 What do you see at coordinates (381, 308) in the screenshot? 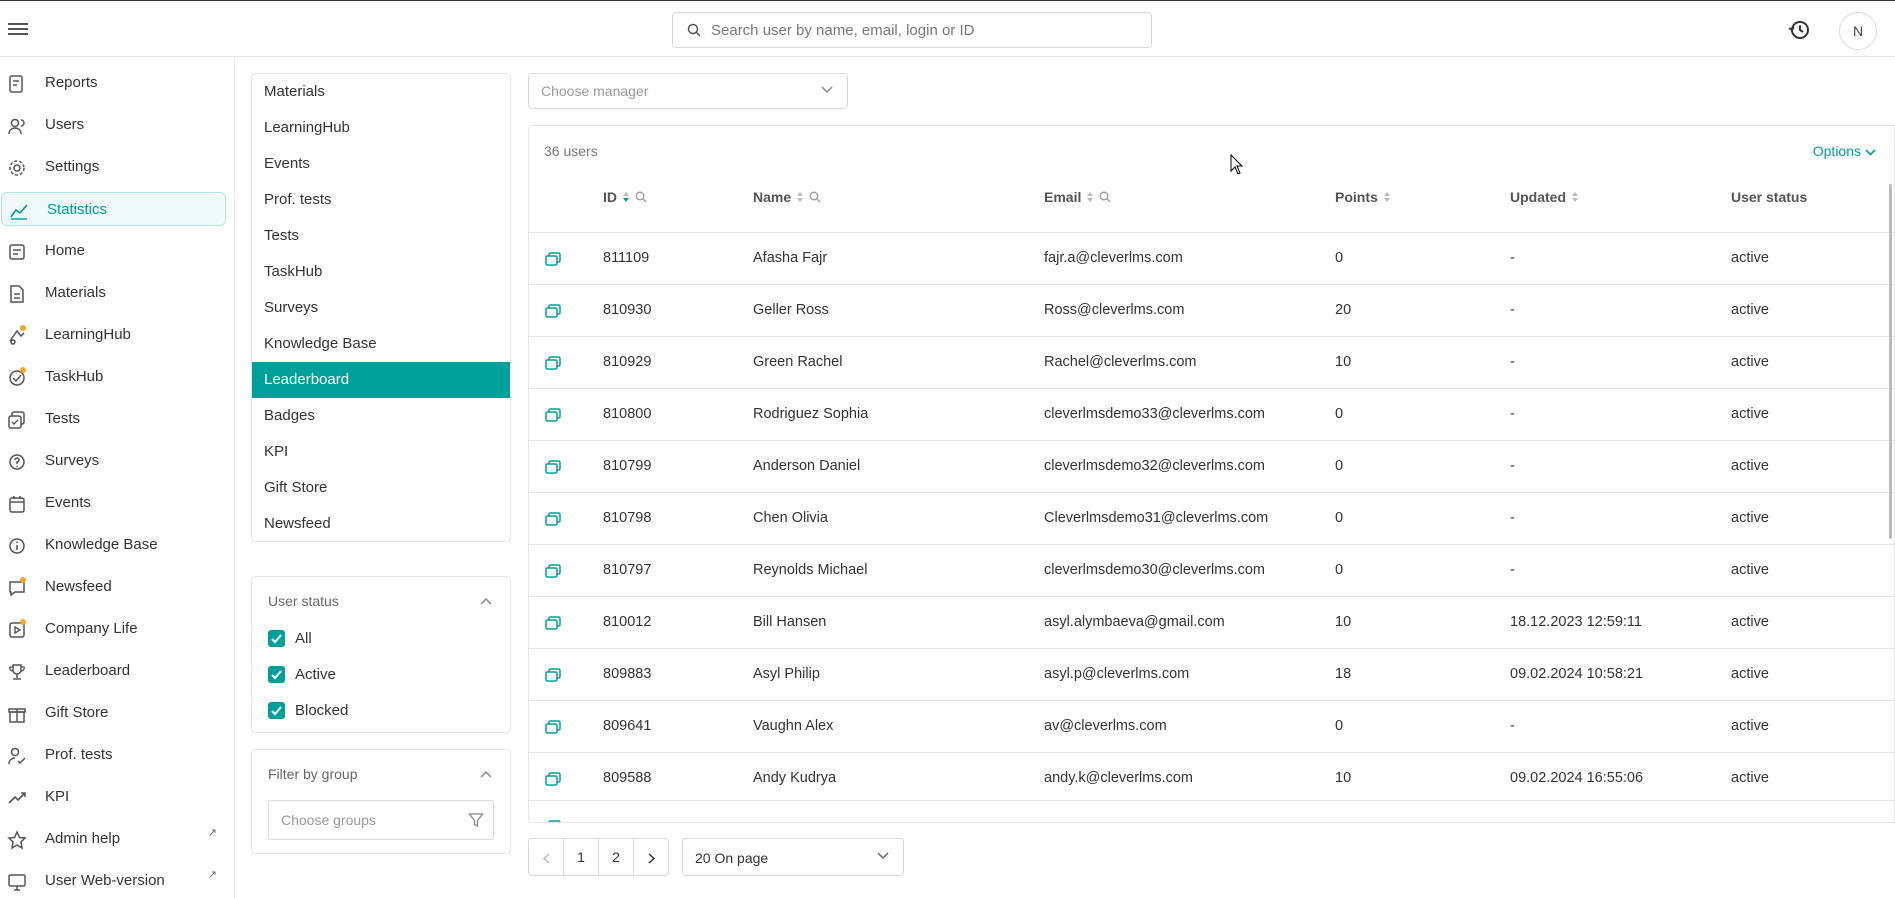
I see `stats-menu-item-surveys: Surveys` at bounding box center [381, 308].